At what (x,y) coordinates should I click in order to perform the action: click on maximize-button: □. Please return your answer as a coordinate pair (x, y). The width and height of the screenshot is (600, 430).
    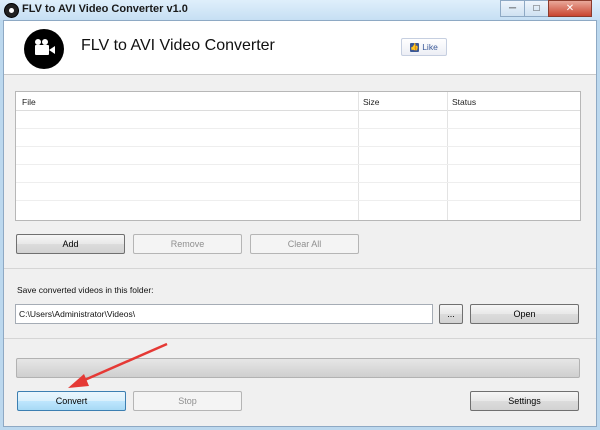
    Looking at the image, I should click on (536, 8).